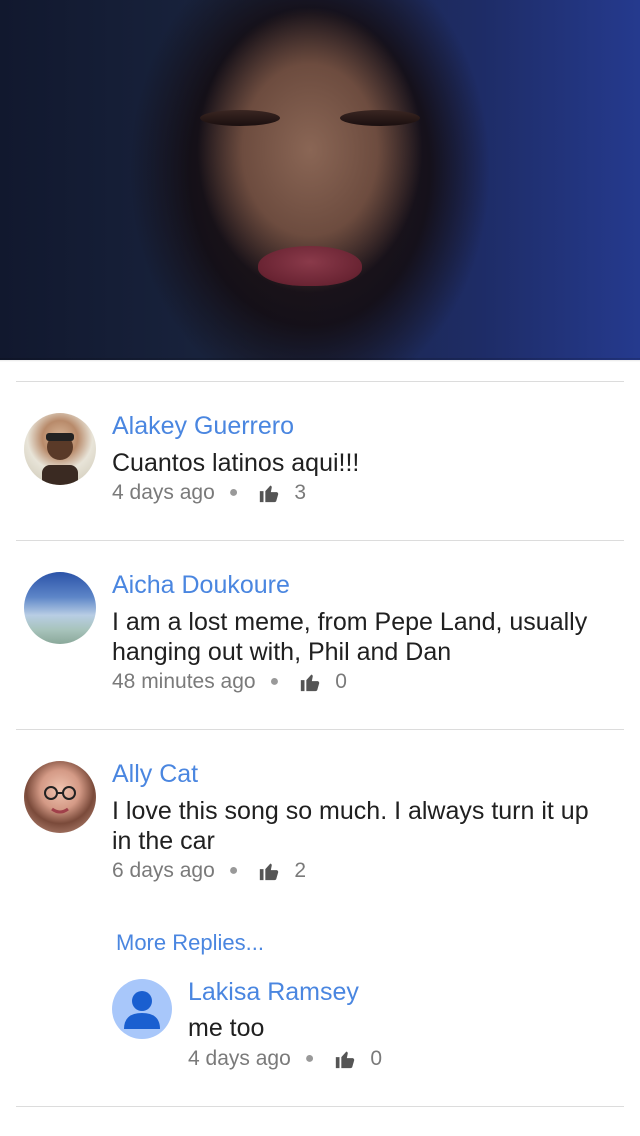  I want to click on comment-meta: 6 days ago ● 2, so click(209, 871).